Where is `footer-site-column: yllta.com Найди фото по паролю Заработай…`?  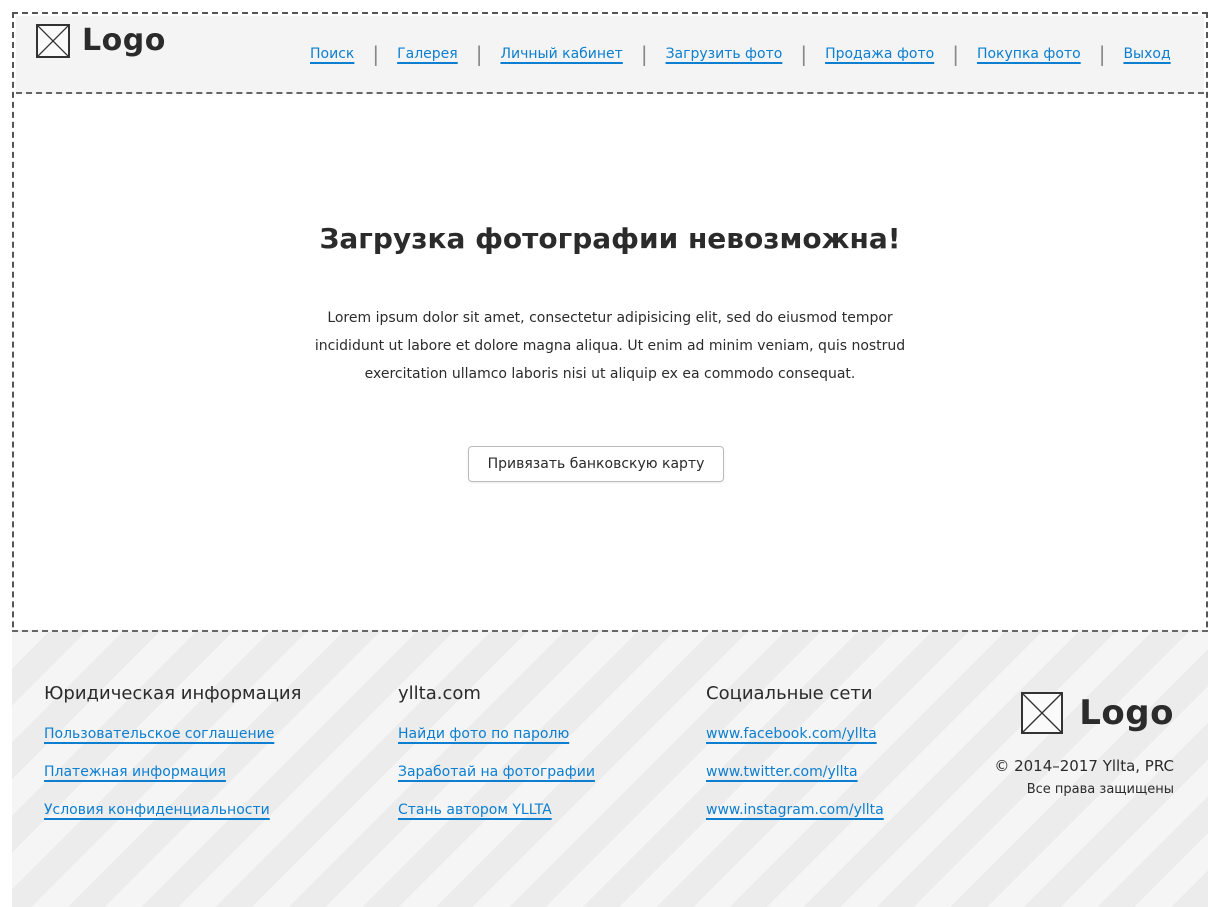
footer-site-column: yllta.com Найди фото по паролю Заработай… is located at coordinates (496, 760).